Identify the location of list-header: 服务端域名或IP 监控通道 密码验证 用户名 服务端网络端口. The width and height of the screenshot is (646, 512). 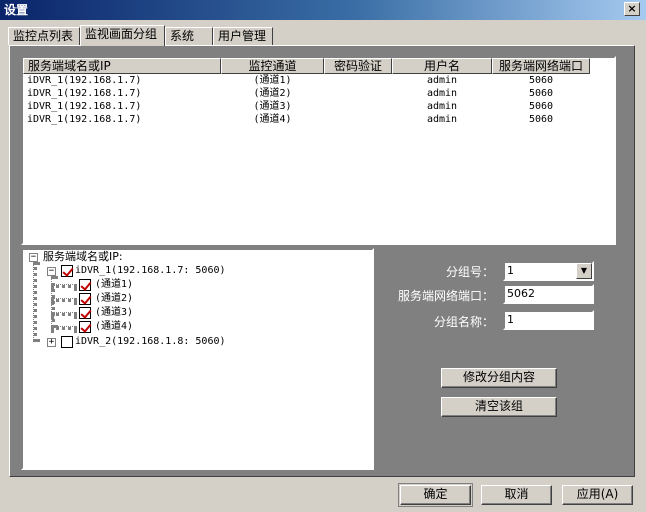
(318, 66).